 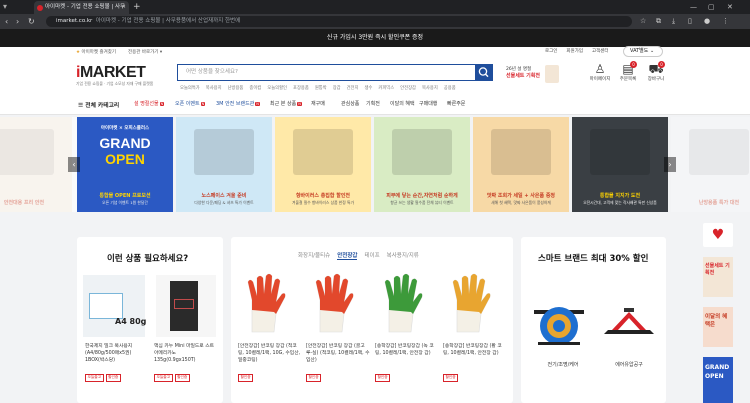 I want to click on product-name: [송학장갑] 반코팅장갑 (녹 코팅, 10켤레/1팩, 안전장 갑), so click(x=407, y=350).